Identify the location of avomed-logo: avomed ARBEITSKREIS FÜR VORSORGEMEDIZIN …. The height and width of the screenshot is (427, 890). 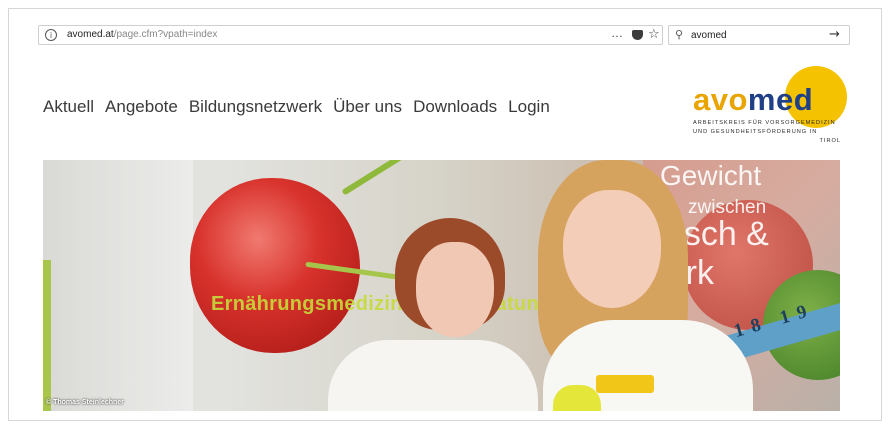
(770, 111).